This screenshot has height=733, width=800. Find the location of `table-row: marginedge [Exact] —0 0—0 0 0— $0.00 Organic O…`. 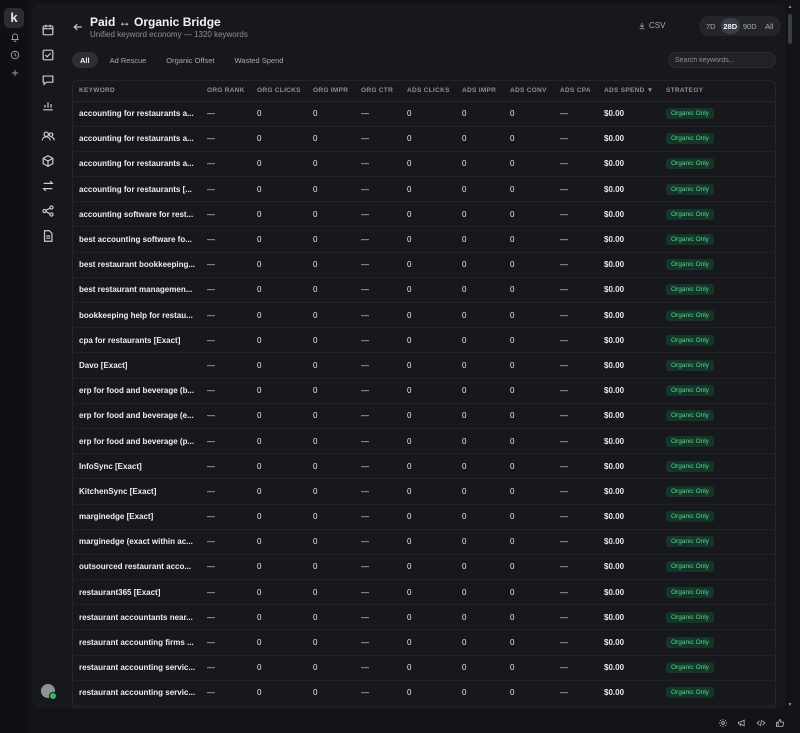

table-row: marginedge [Exact] —0 0—0 0 0— $0.00 Organic O… is located at coordinates (424, 517).